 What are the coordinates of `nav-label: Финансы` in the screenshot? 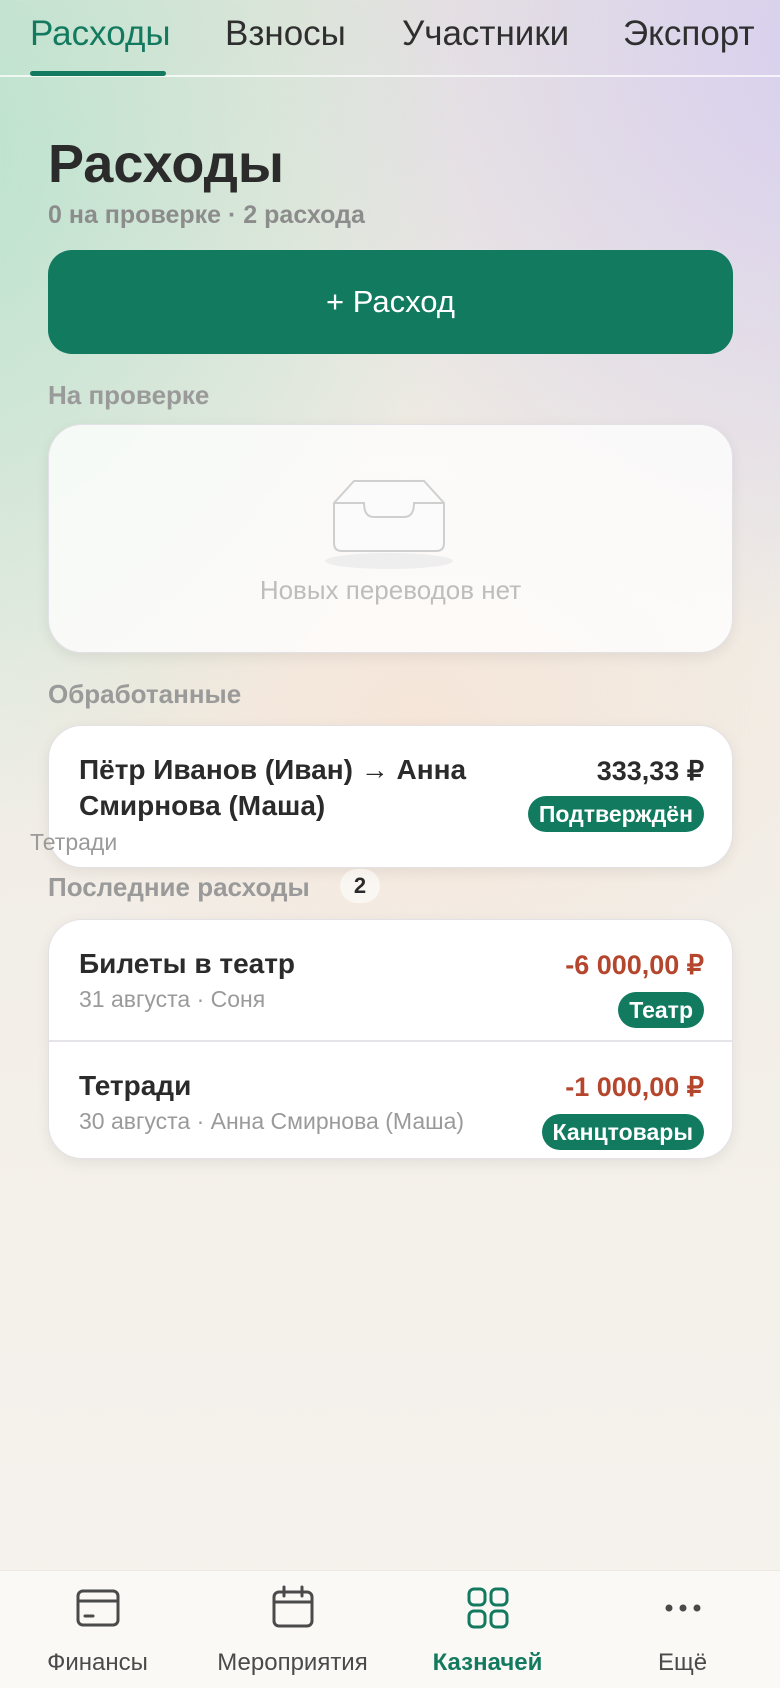 It's located at (97, 1662).